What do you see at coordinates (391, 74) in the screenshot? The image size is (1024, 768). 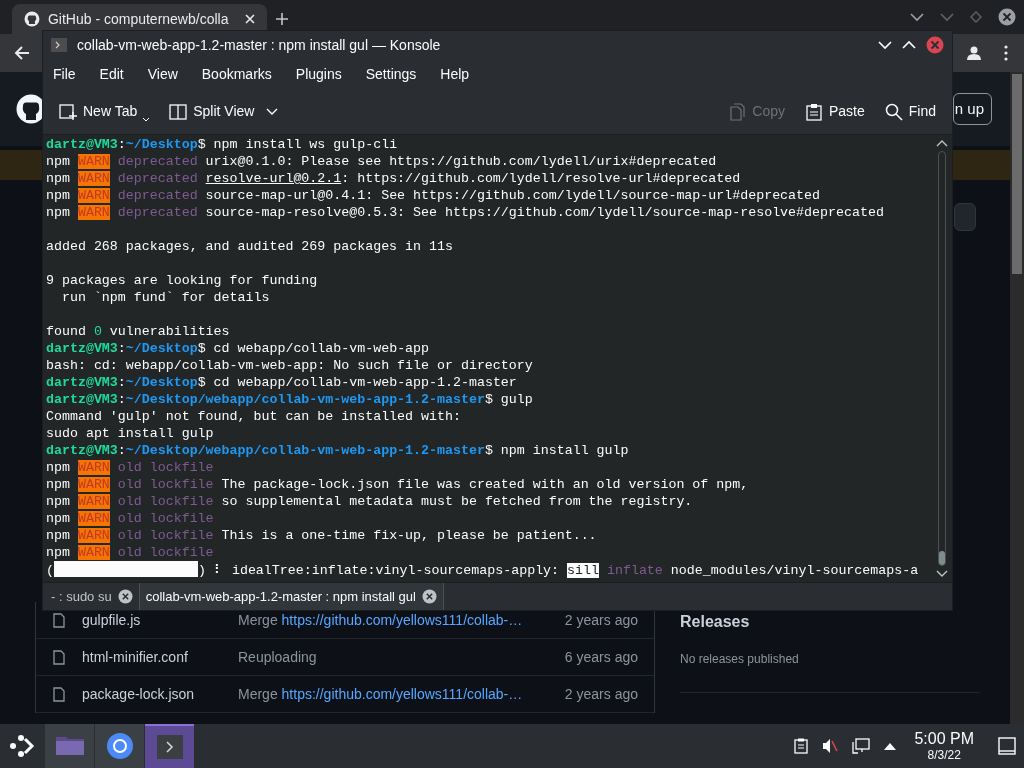 I see `menu-item: Settings` at bounding box center [391, 74].